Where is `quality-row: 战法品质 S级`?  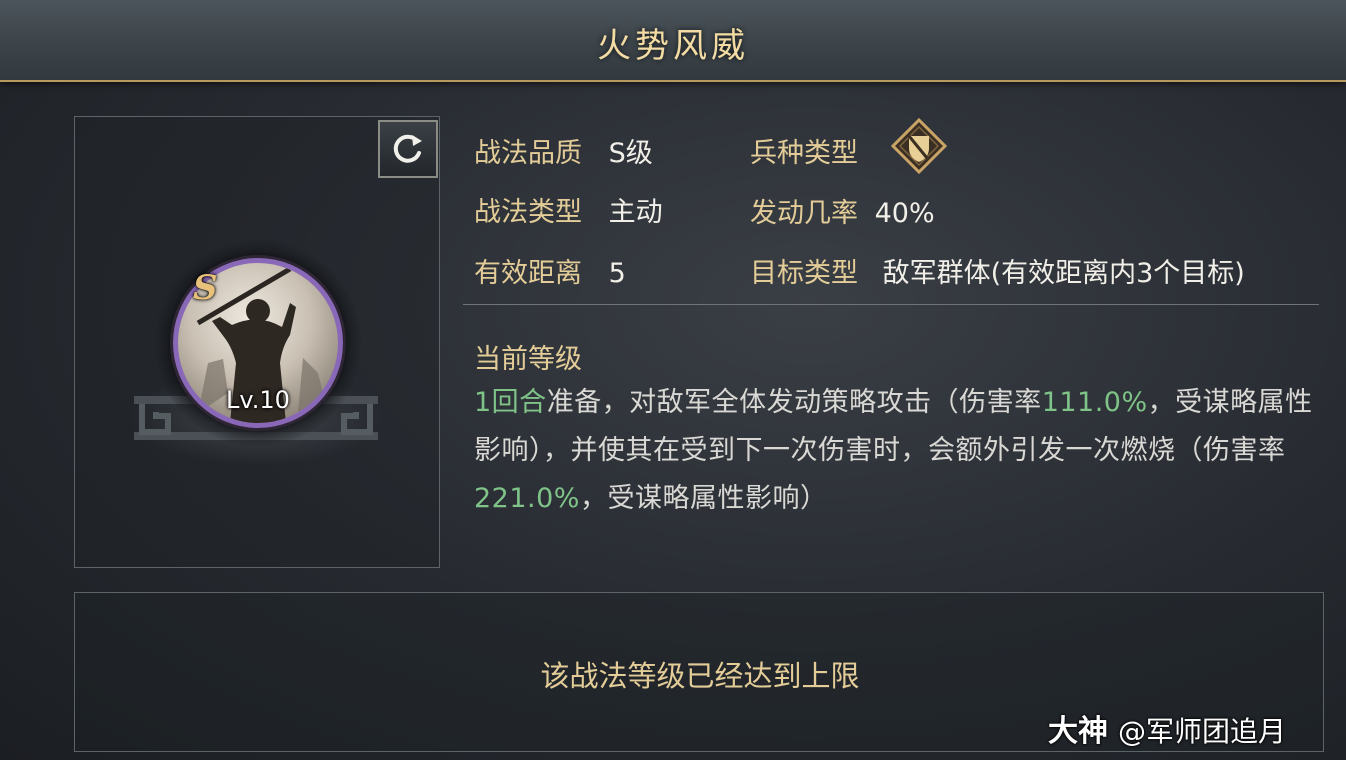
quality-row: 战法品质 S级 is located at coordinates (563, 150).